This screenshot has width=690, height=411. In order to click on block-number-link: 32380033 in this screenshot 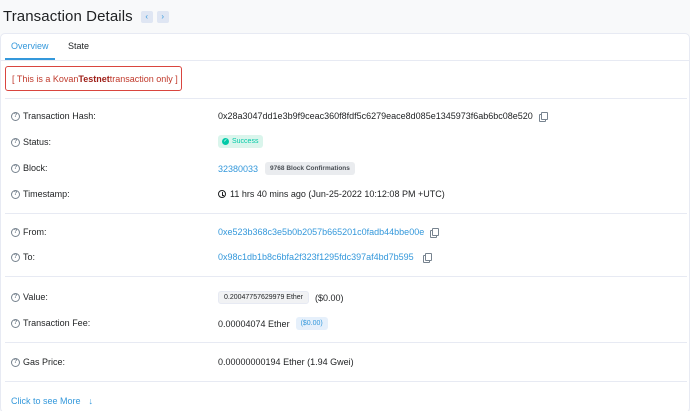, I will do `click(238, 169)`.